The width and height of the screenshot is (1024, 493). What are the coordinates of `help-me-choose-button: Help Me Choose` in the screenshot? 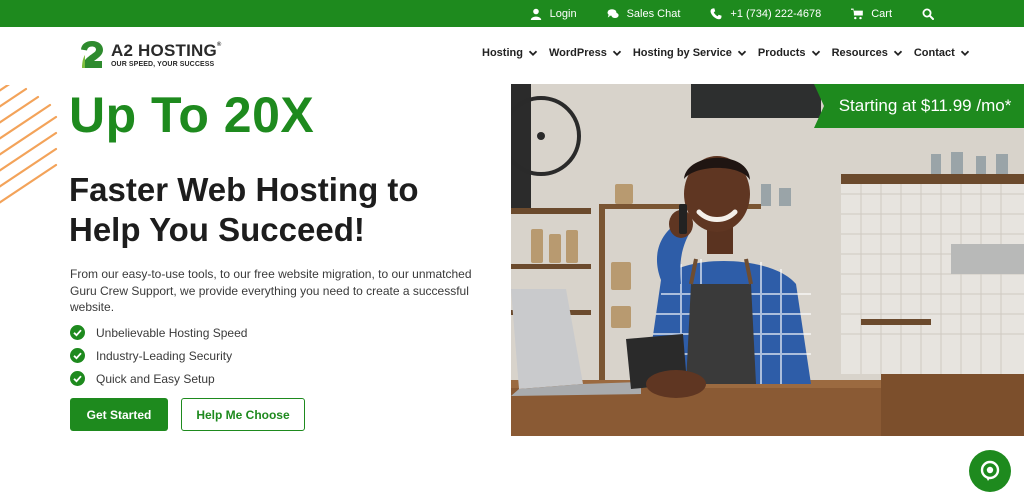 It's located at (243, 414).